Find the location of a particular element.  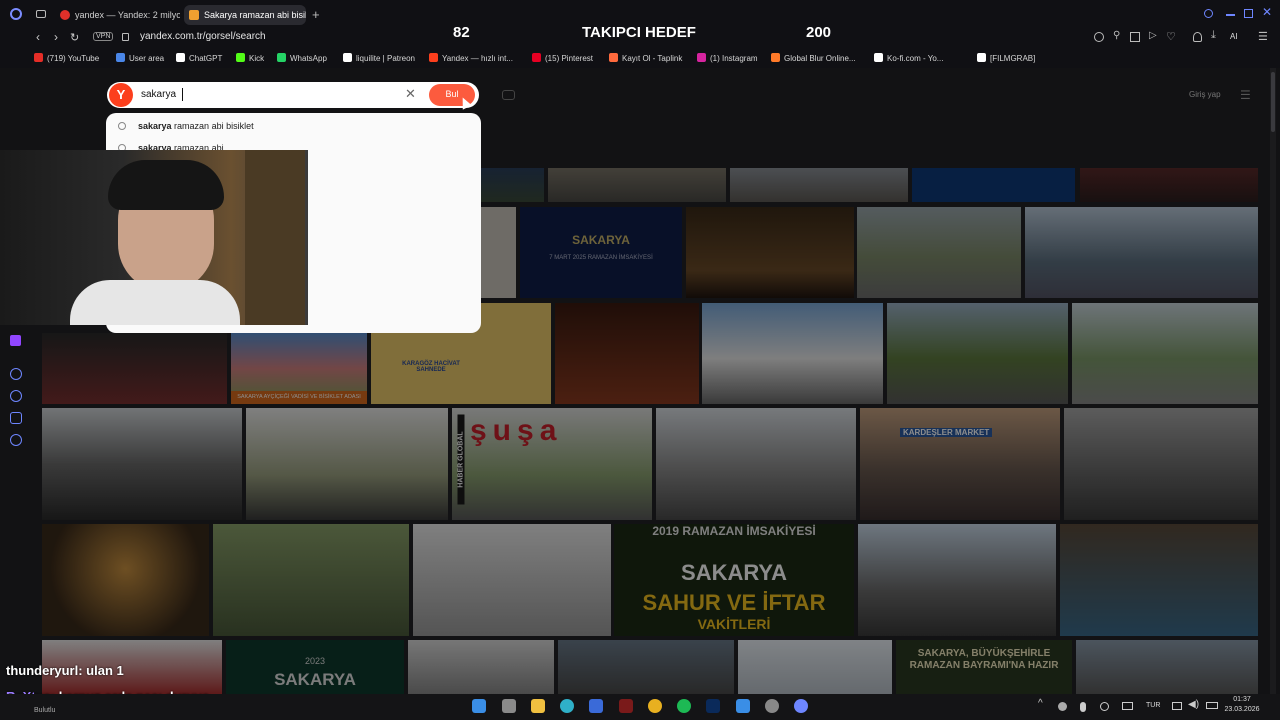

login-link: Giriş yap is located at coordinates (1205, 94).